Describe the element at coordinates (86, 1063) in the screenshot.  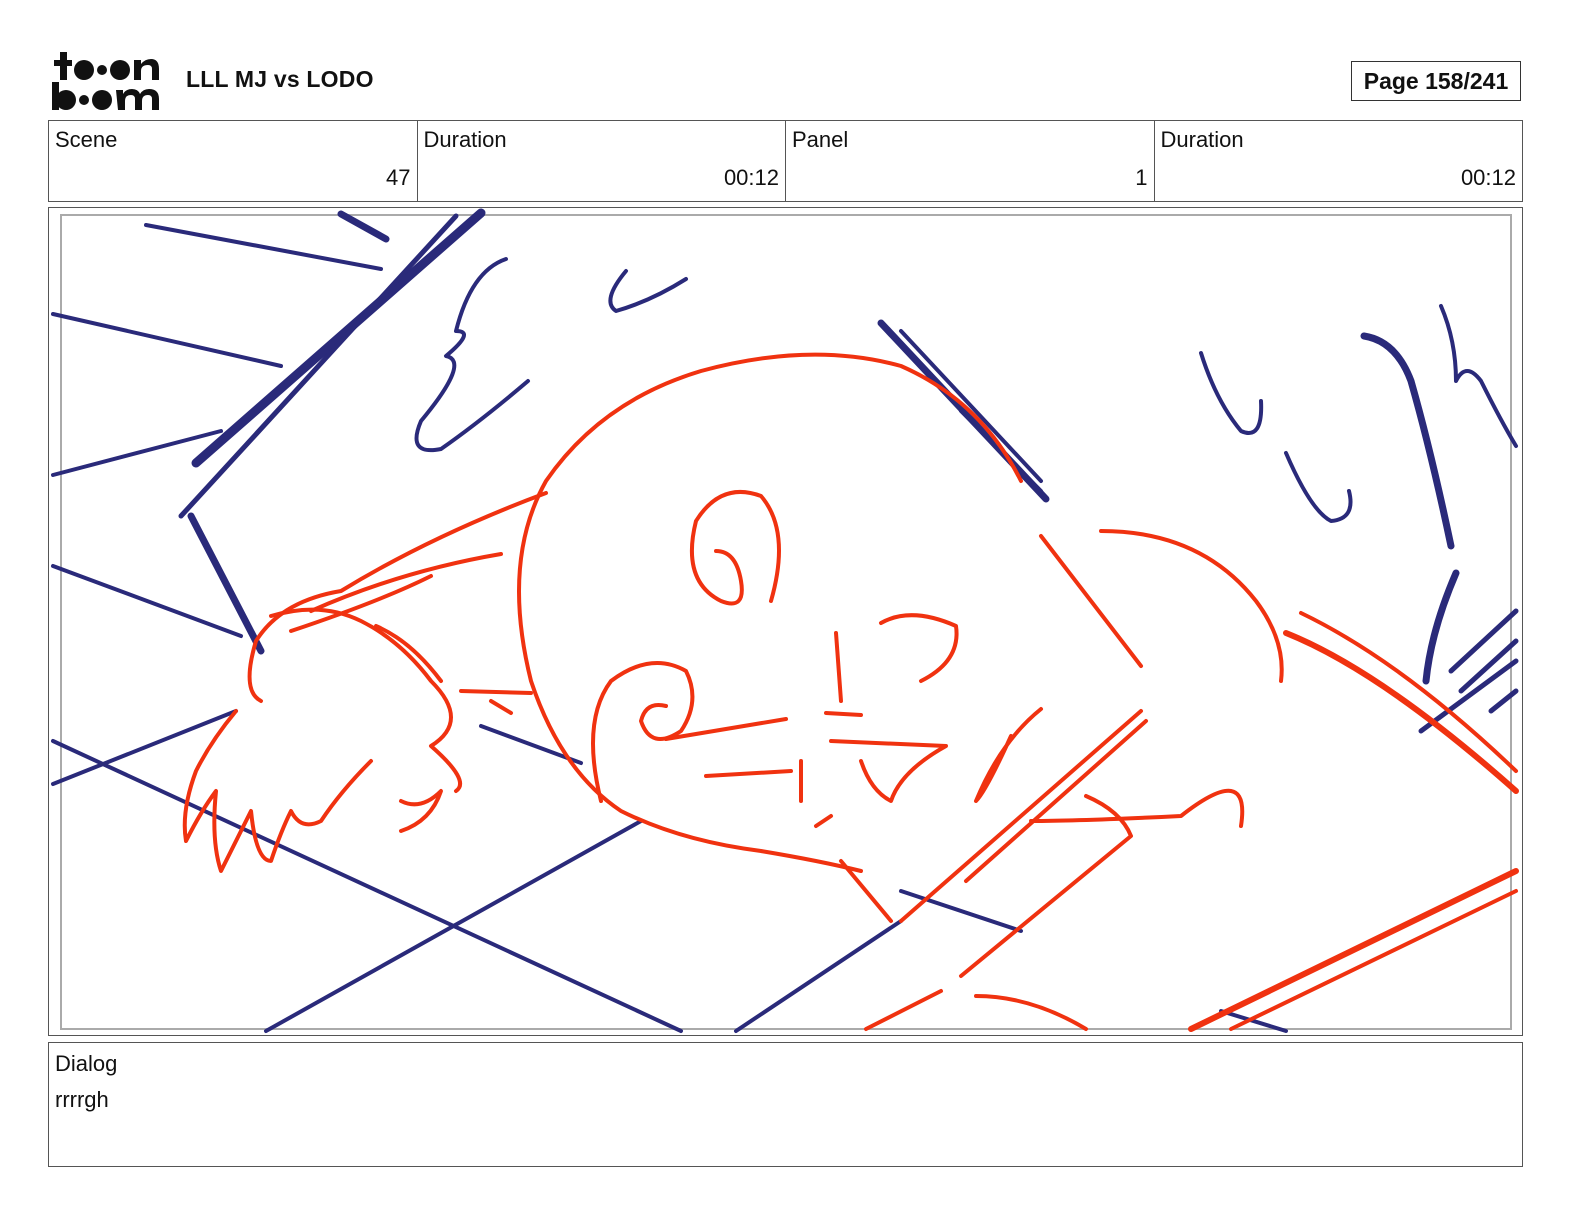
I see `dialog-label: Dialog` at that location.